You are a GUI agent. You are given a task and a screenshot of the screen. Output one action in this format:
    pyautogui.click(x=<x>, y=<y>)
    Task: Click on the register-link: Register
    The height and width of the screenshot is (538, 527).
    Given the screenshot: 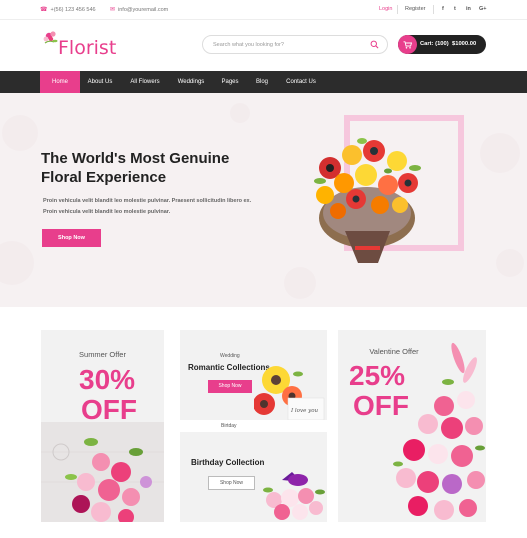 What is the action you would take?
    pyautogui.click(x=415, y=9)
    